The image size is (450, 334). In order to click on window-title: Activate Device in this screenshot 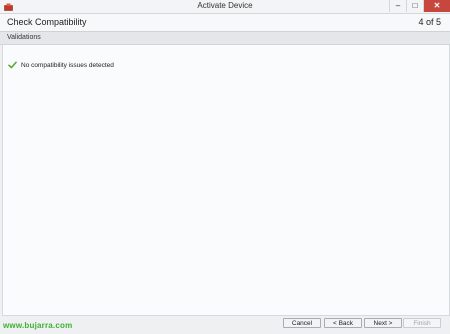, I will do `click(225, 5)`.